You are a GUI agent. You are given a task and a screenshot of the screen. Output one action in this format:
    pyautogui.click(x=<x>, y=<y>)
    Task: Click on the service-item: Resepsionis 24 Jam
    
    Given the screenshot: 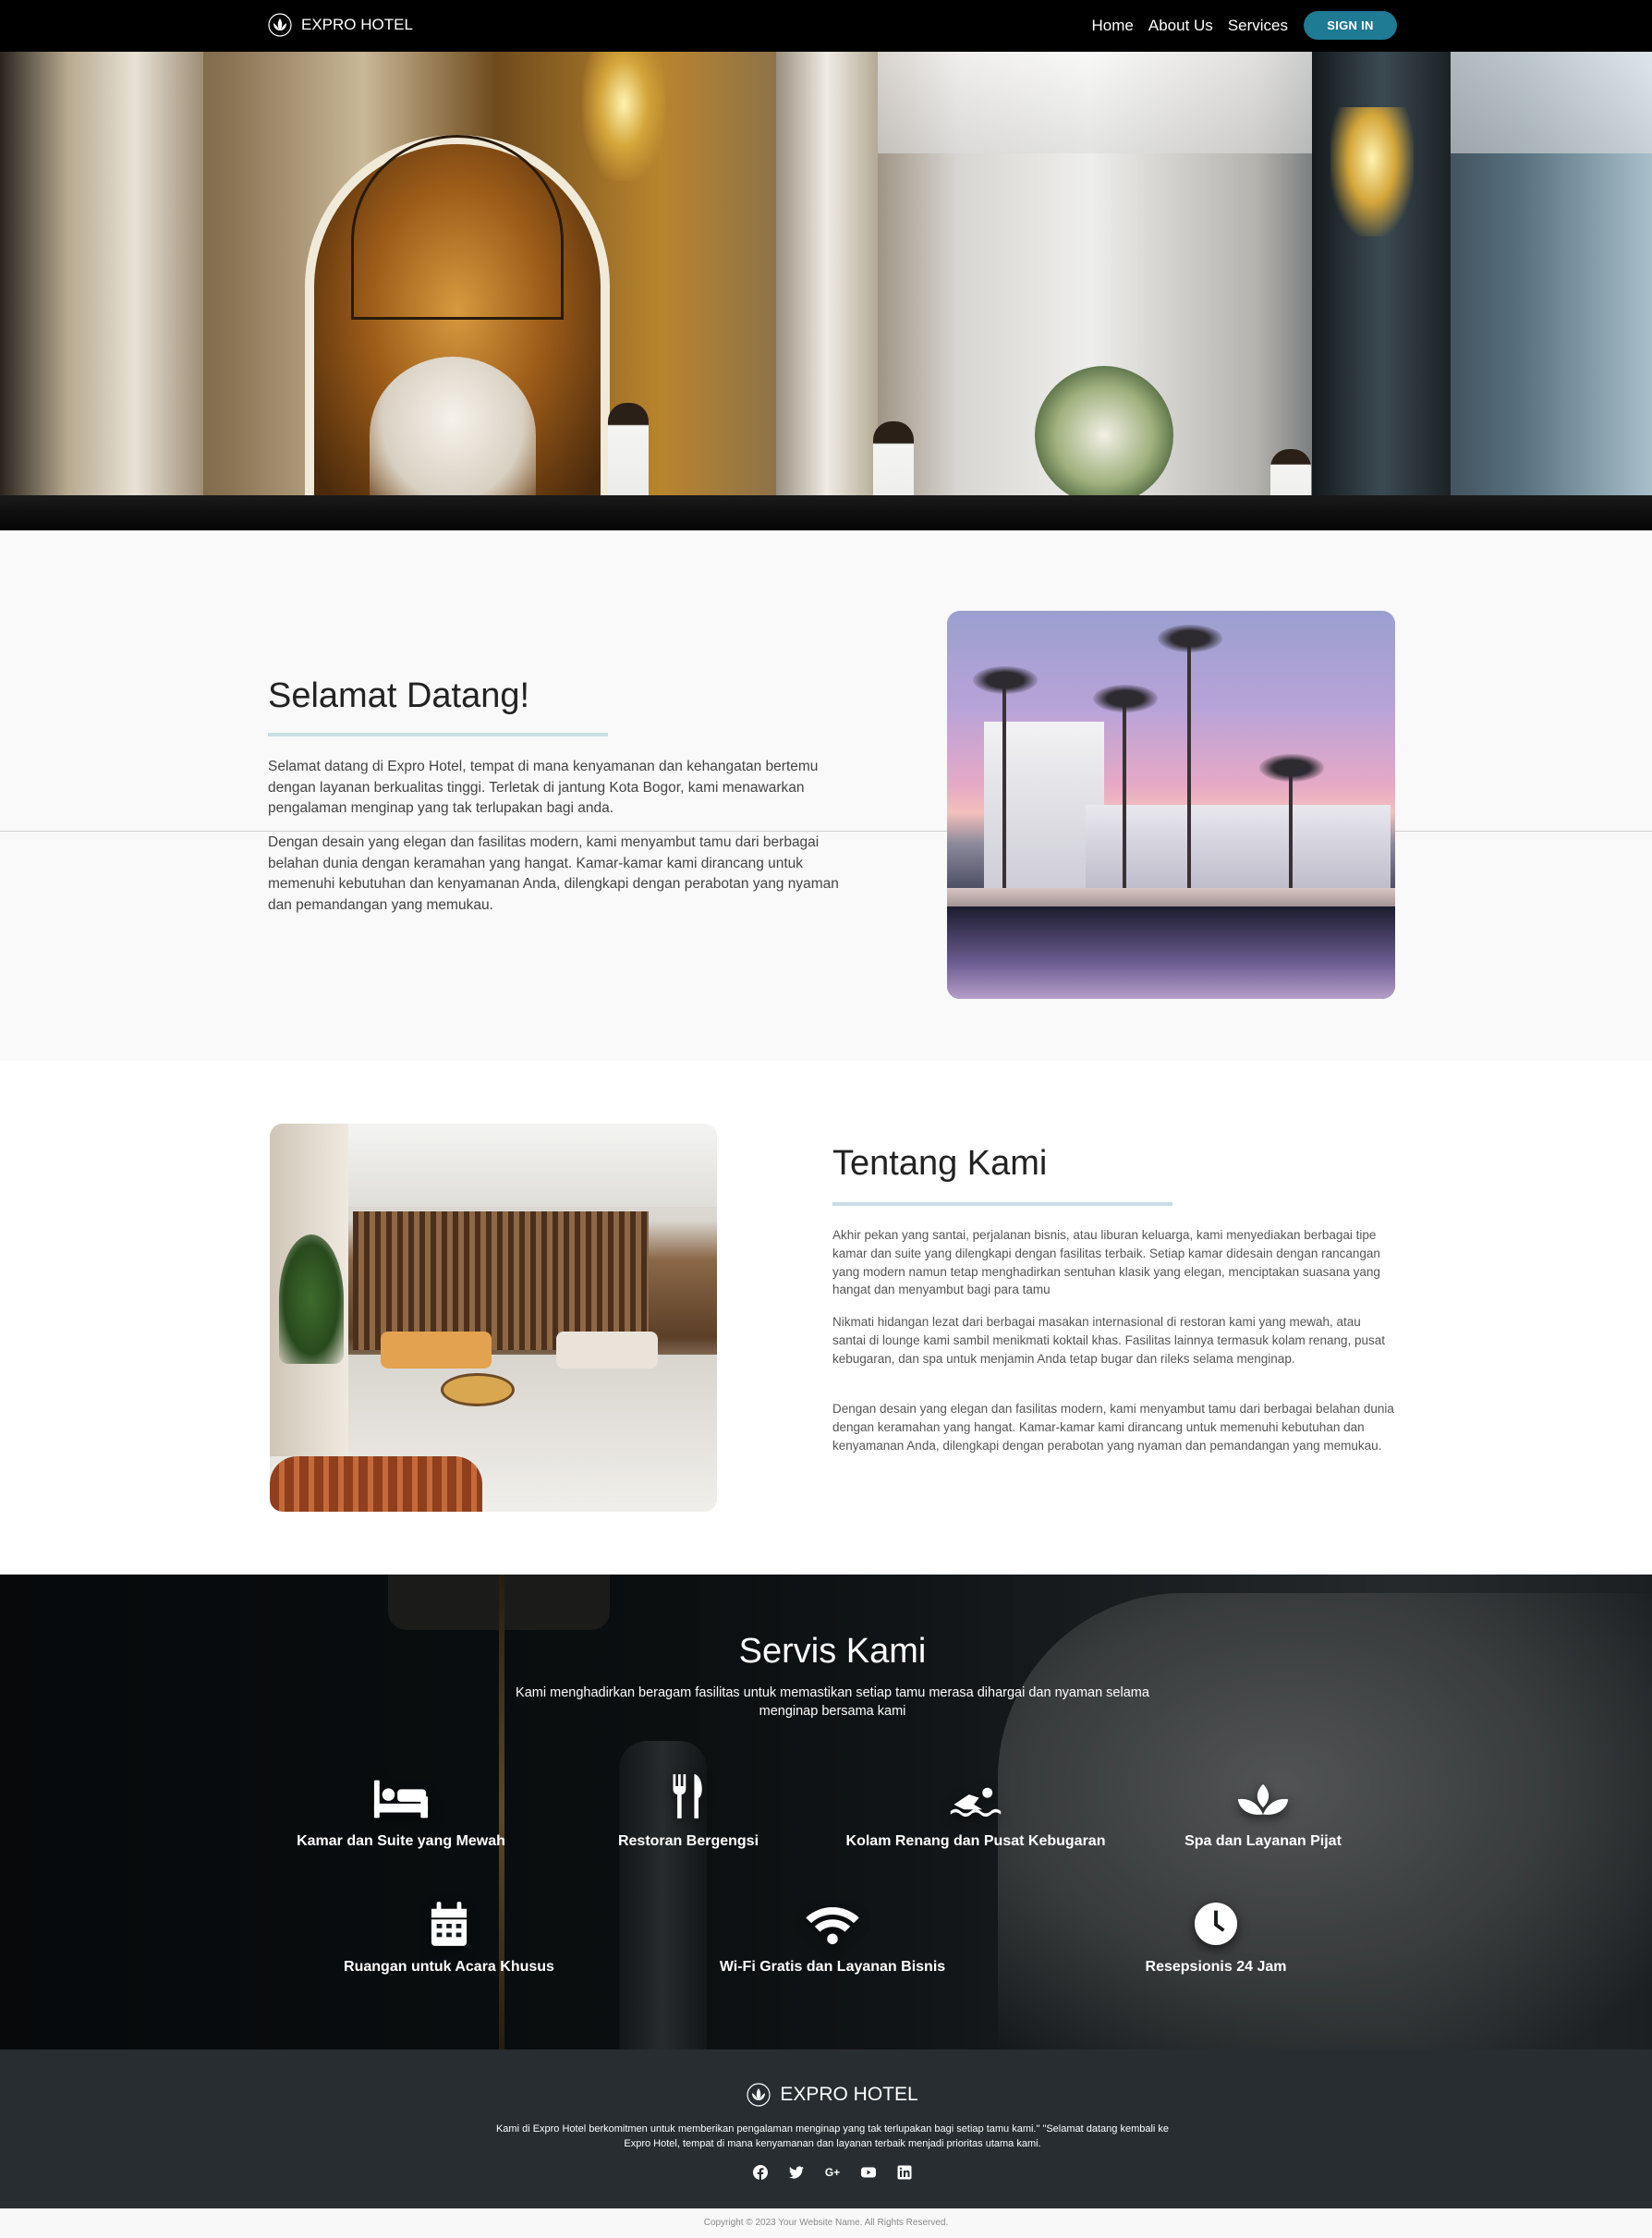 What is the action you would take?
    pyautogui.click(x=1215, y=1936)
    